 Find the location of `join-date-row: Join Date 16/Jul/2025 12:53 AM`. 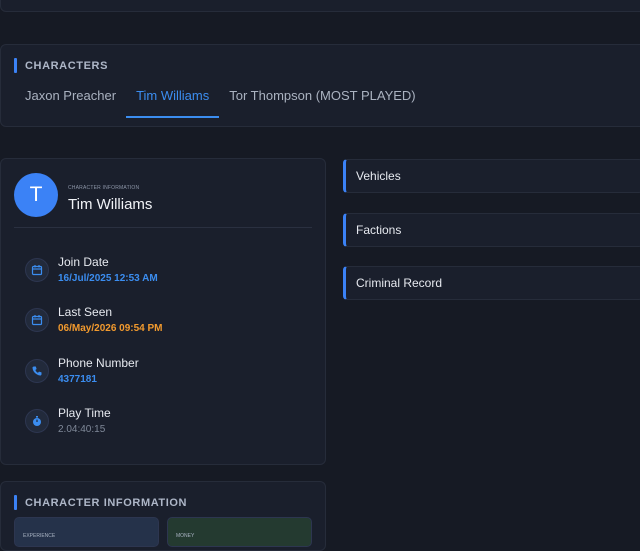

join-date-row: Join Date 16/Jul/2025 12:53 AM is located at coordinates (91, 269).